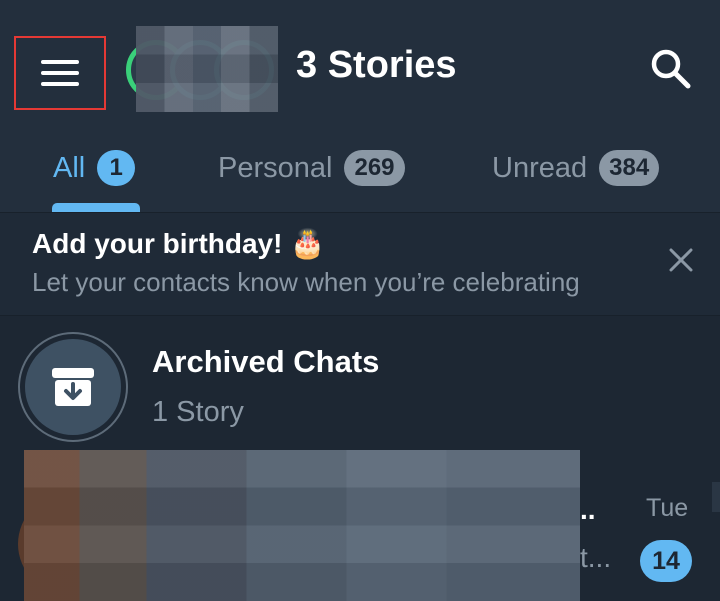  I want to click on archived-chats-subtitle: 1 Story, so click(198, 412).